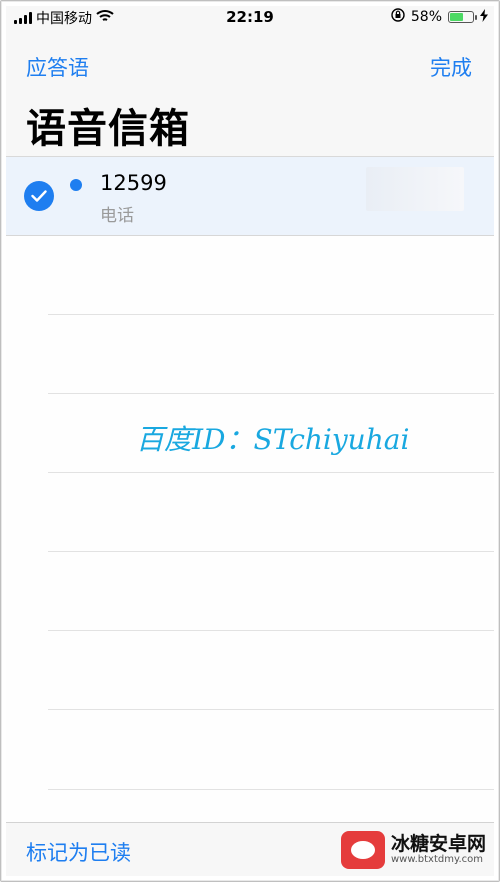 Image resolution: width=500 pixels, height=882 pixels. What do you see at coordinates (398, 17) in the screenshot?
I see `rotation-lock-icon` at bounding box center [398, 17].